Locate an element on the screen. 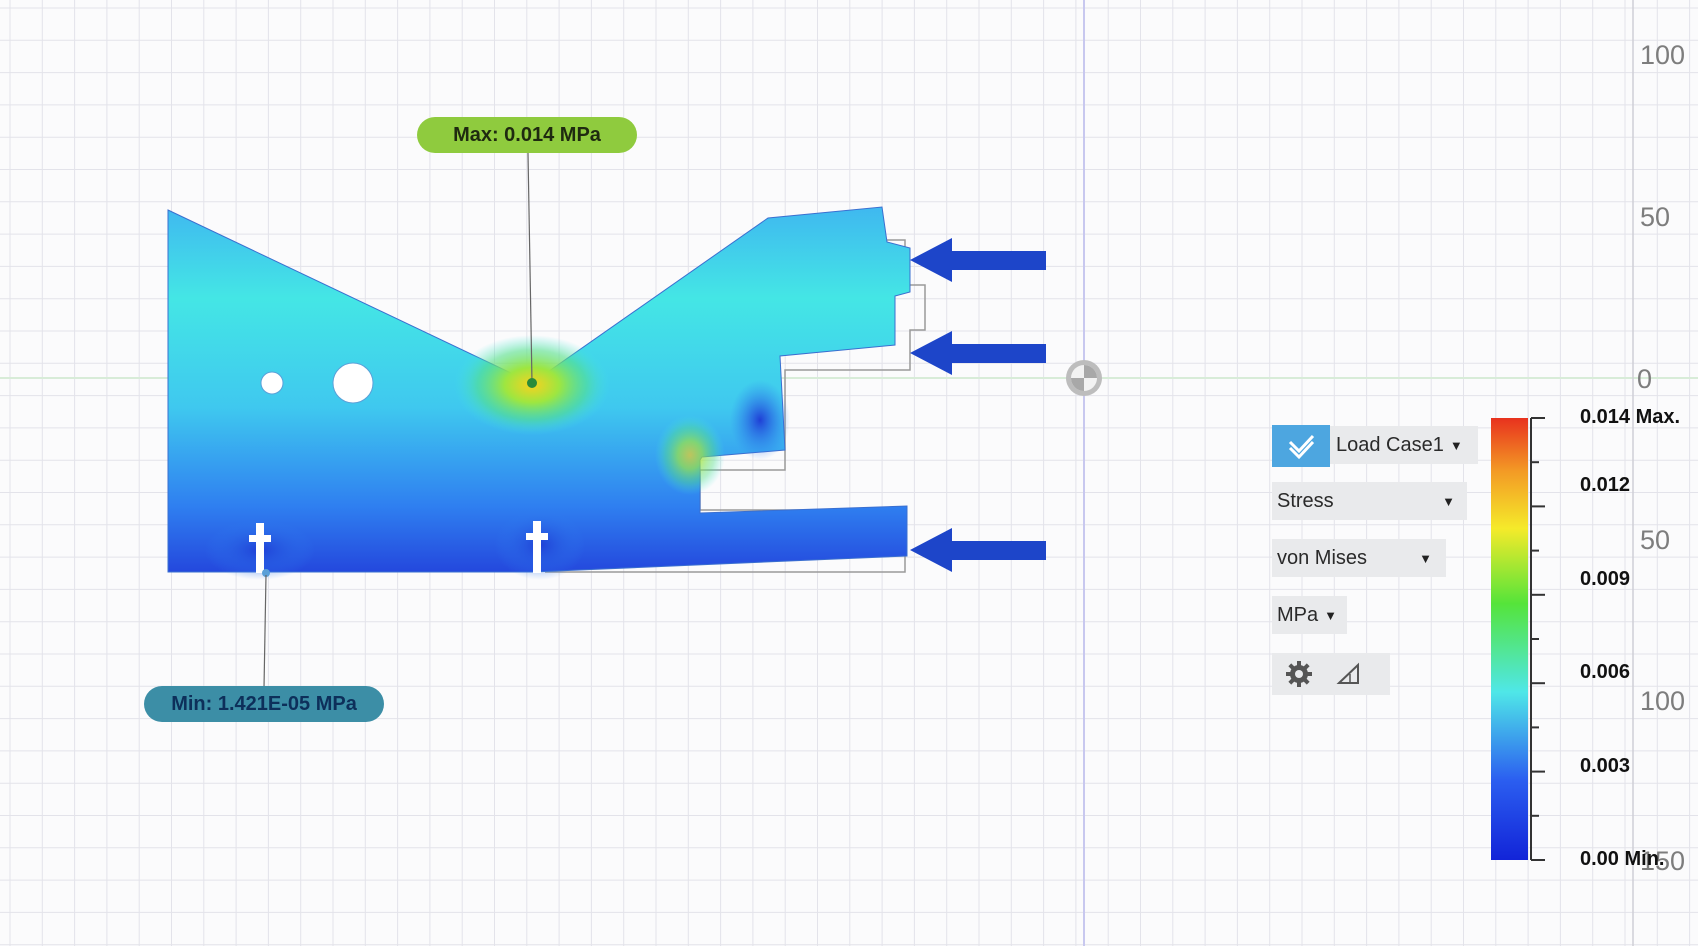 Image resolution: width=1698 pixels, height=946 pixels. deformation-scale-icon is located at coordinates (1347, 673).